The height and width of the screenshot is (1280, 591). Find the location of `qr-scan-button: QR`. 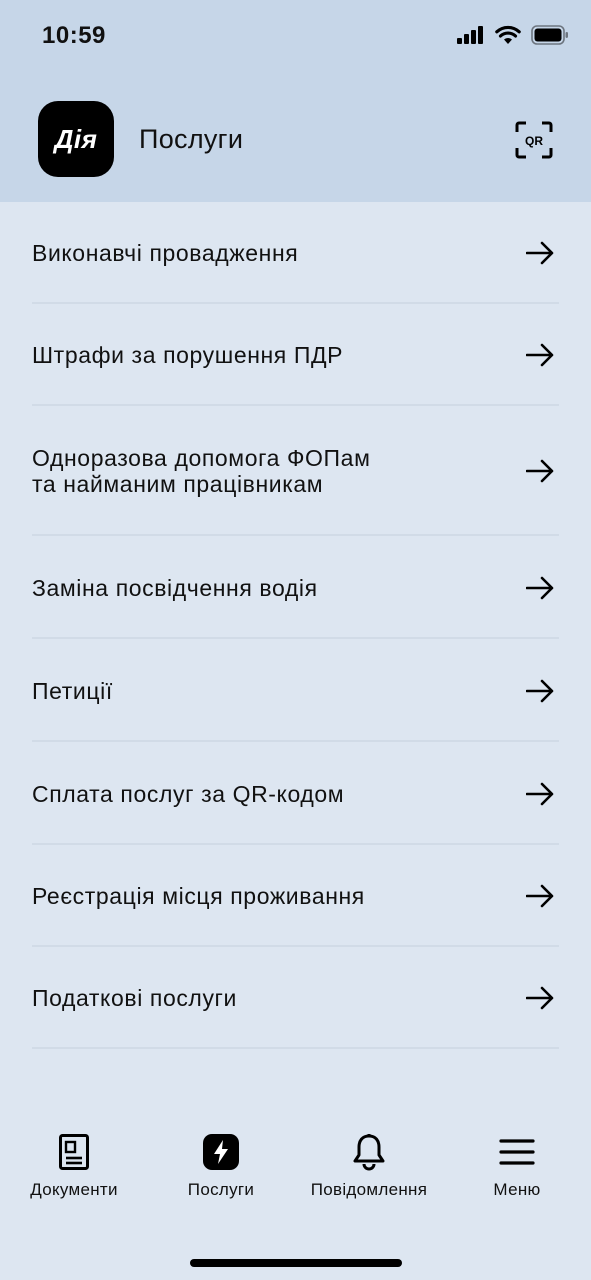

qr-scan-button: QR is located at coordinates (534, 140).